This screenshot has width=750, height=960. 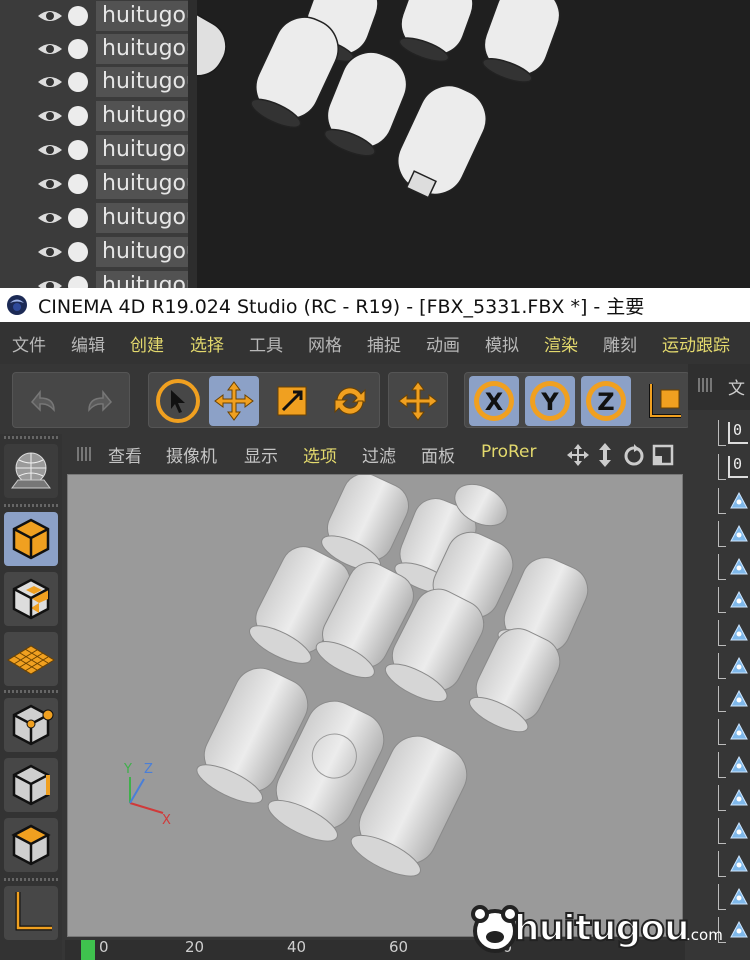 I want to click on menu-file: 文件, so click(x=29, y=343).